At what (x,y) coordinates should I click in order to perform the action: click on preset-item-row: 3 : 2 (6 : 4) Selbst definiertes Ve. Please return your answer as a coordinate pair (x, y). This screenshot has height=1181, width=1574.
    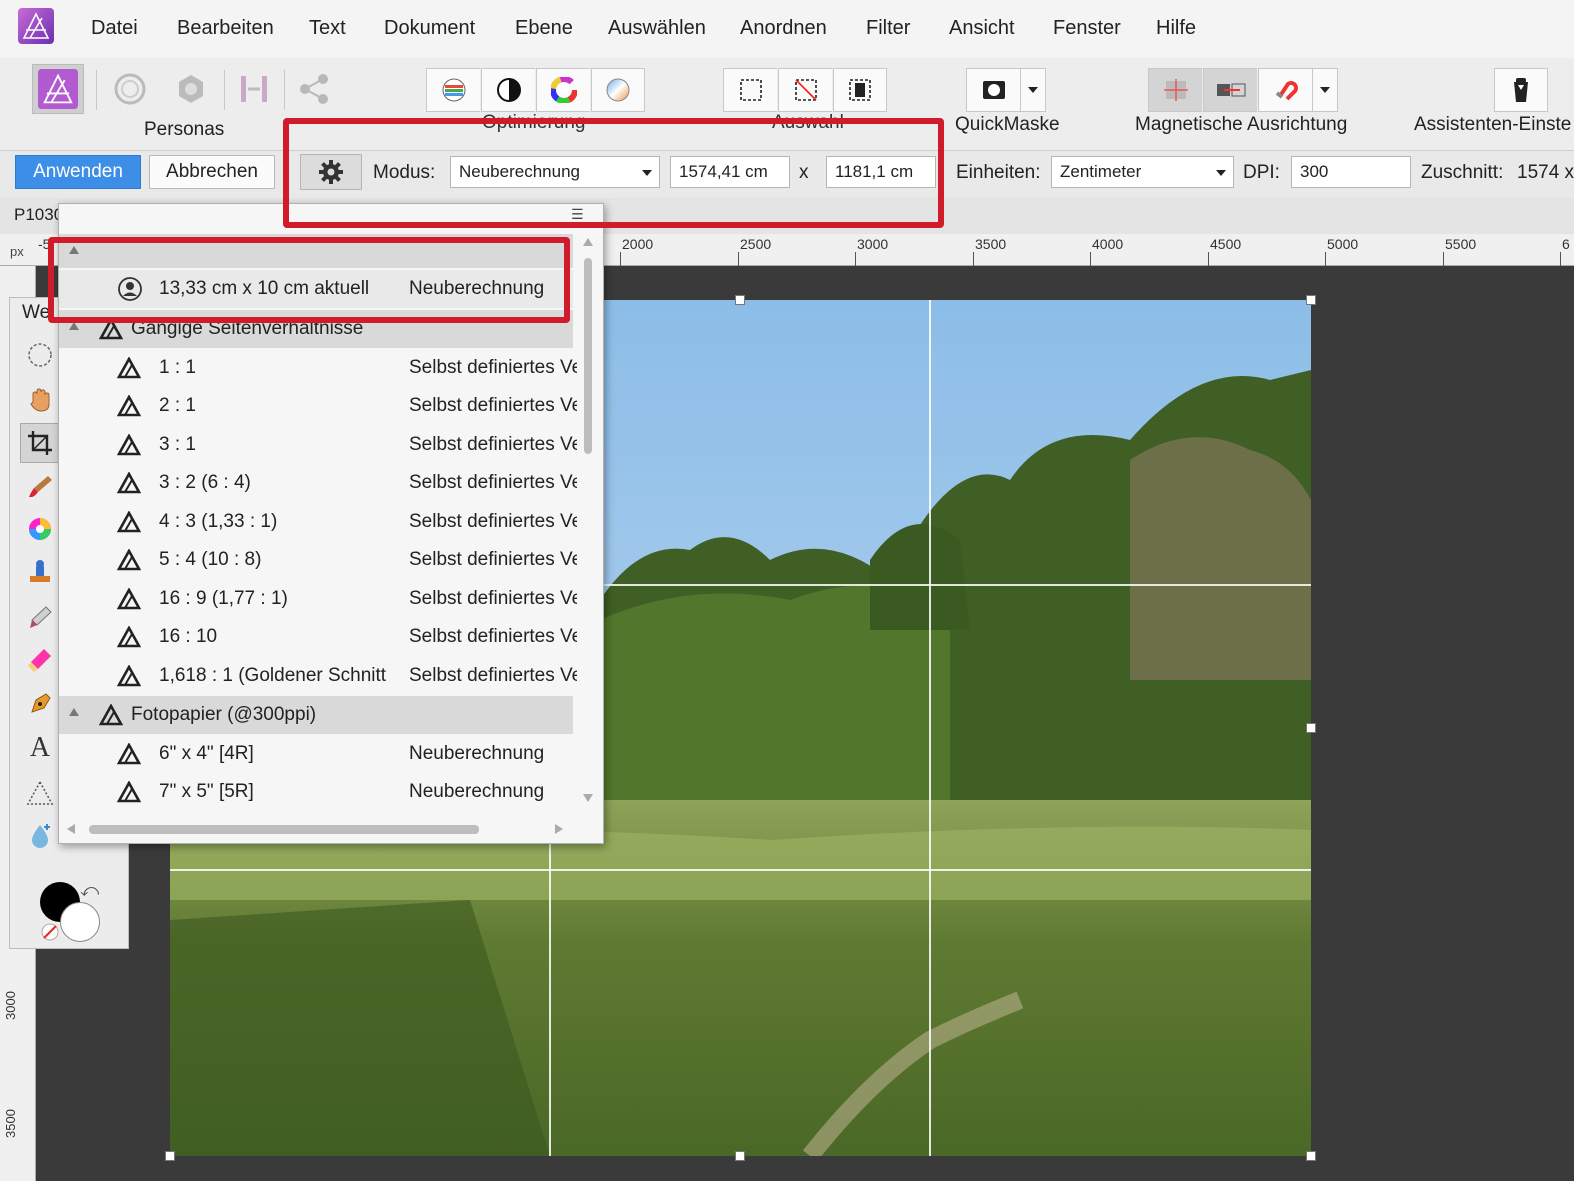
    Looking at the image, I should click on (318, 483).